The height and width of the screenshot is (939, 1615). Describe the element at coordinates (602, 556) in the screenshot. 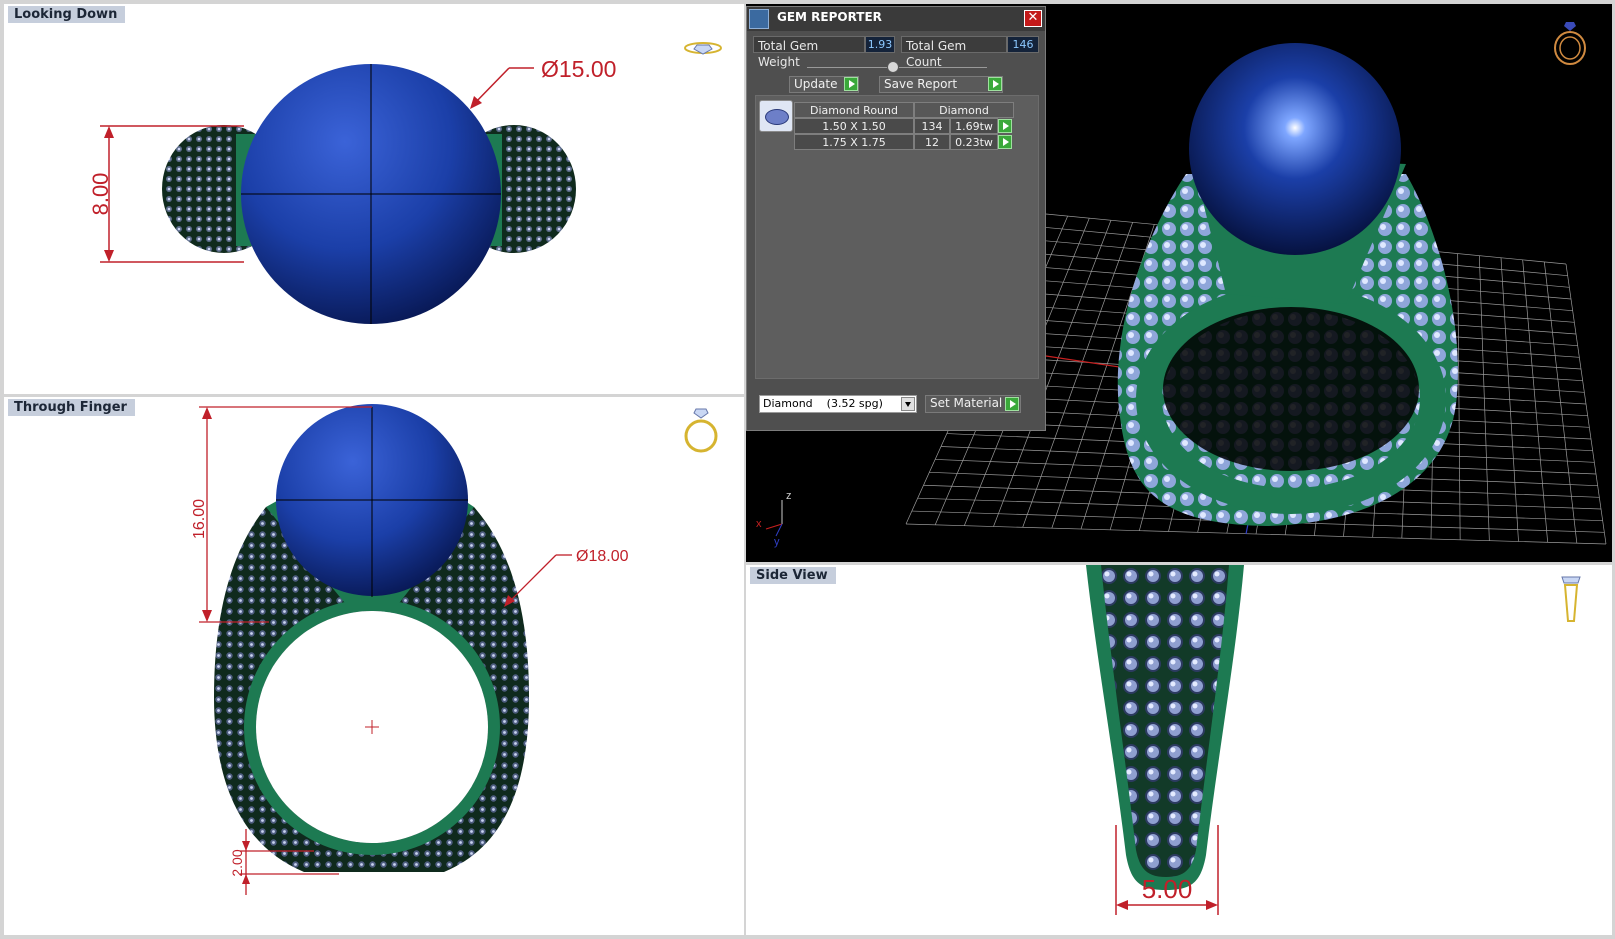

I see `dim-diameter-label: Ø18.00` at that location.